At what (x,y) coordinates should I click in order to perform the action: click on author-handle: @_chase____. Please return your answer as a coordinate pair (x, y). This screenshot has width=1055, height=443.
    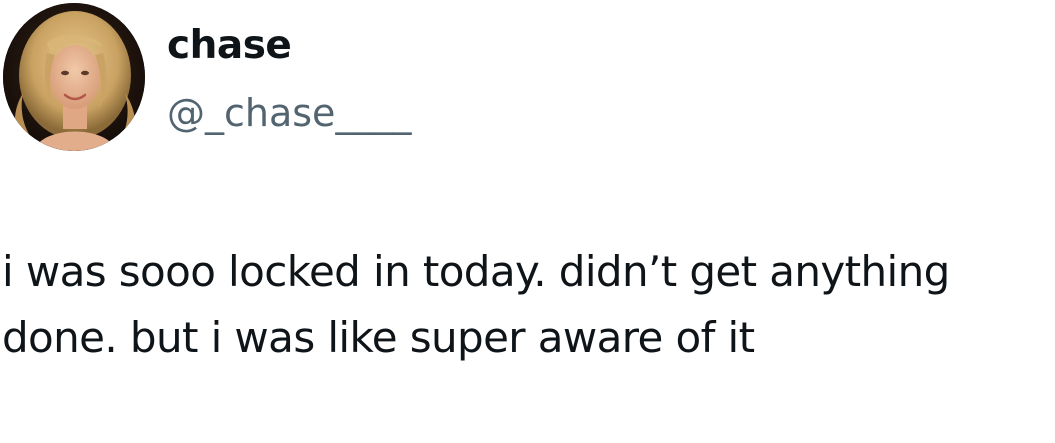
    Looking at the image, I should click on (289, 113).